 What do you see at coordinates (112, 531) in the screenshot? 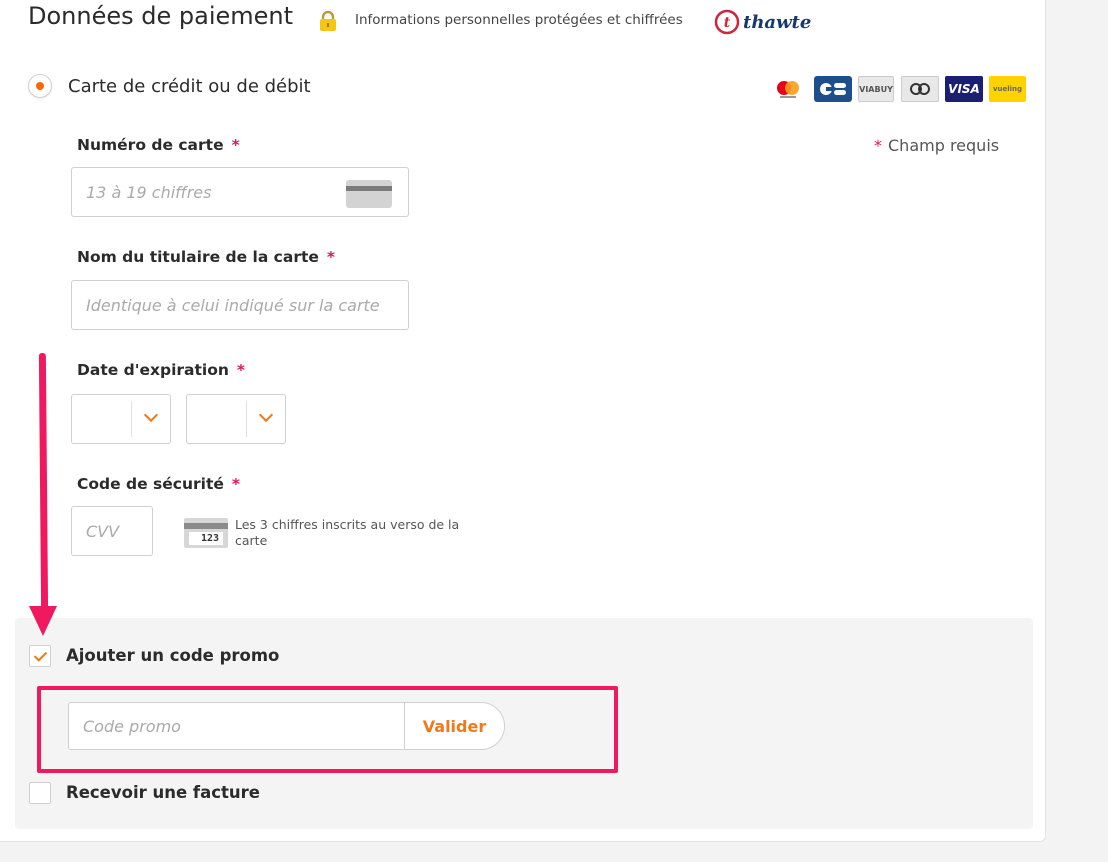
I see `cvv-input` at bounding box center [112, 531].